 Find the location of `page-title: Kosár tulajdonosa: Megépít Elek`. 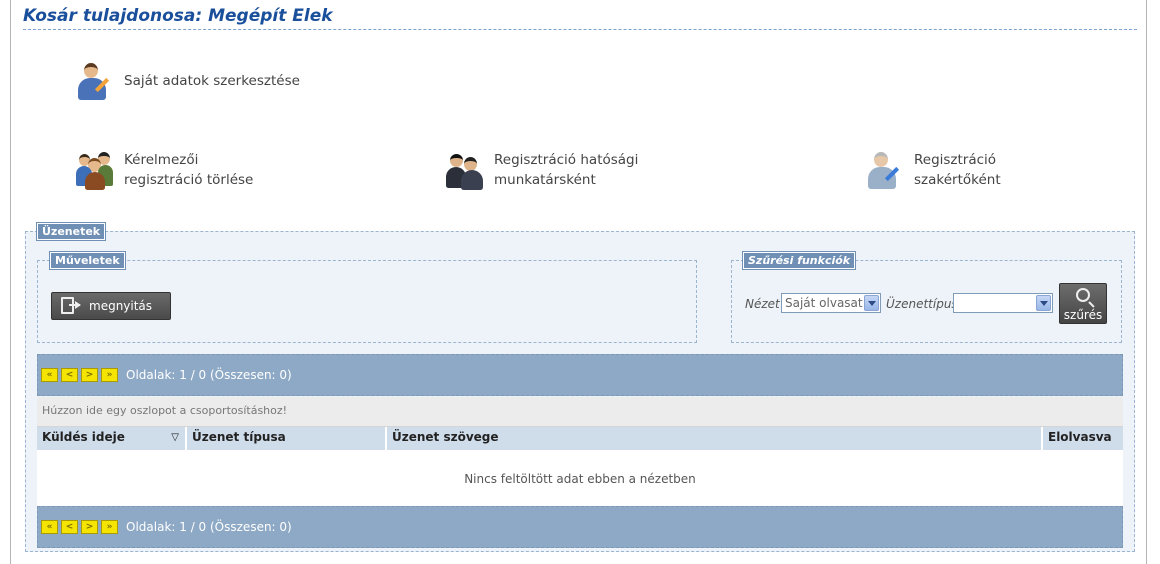

page-title: Kosár tulajdonosa: Megépít Elek is located at coordinates (178, 16).